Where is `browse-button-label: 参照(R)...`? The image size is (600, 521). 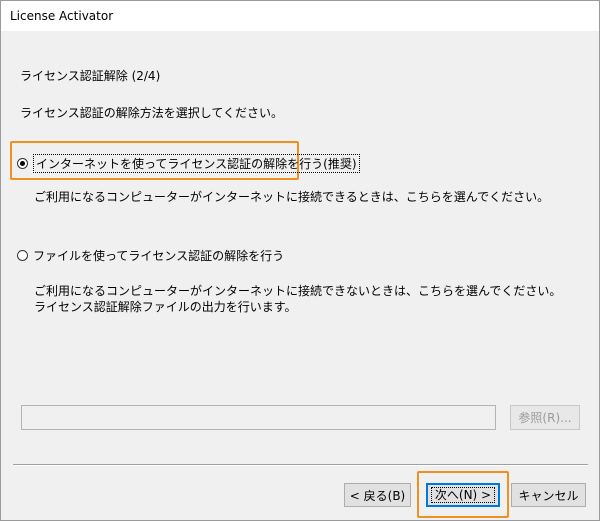
browse-button-label: 参照(R)... is located at coordinates (545, 418).